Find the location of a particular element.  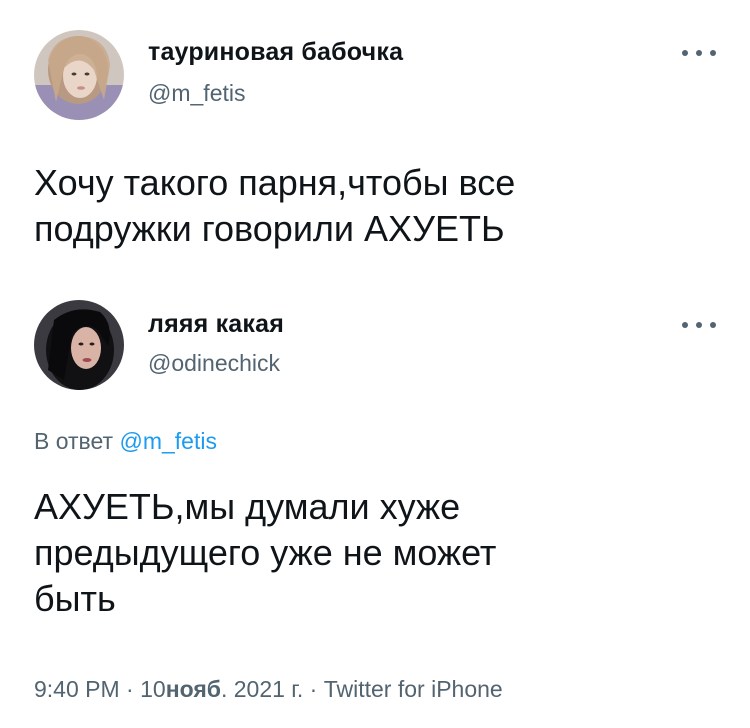

reply-context: В ответ @m_fetis is located at coordinates (125, 441).